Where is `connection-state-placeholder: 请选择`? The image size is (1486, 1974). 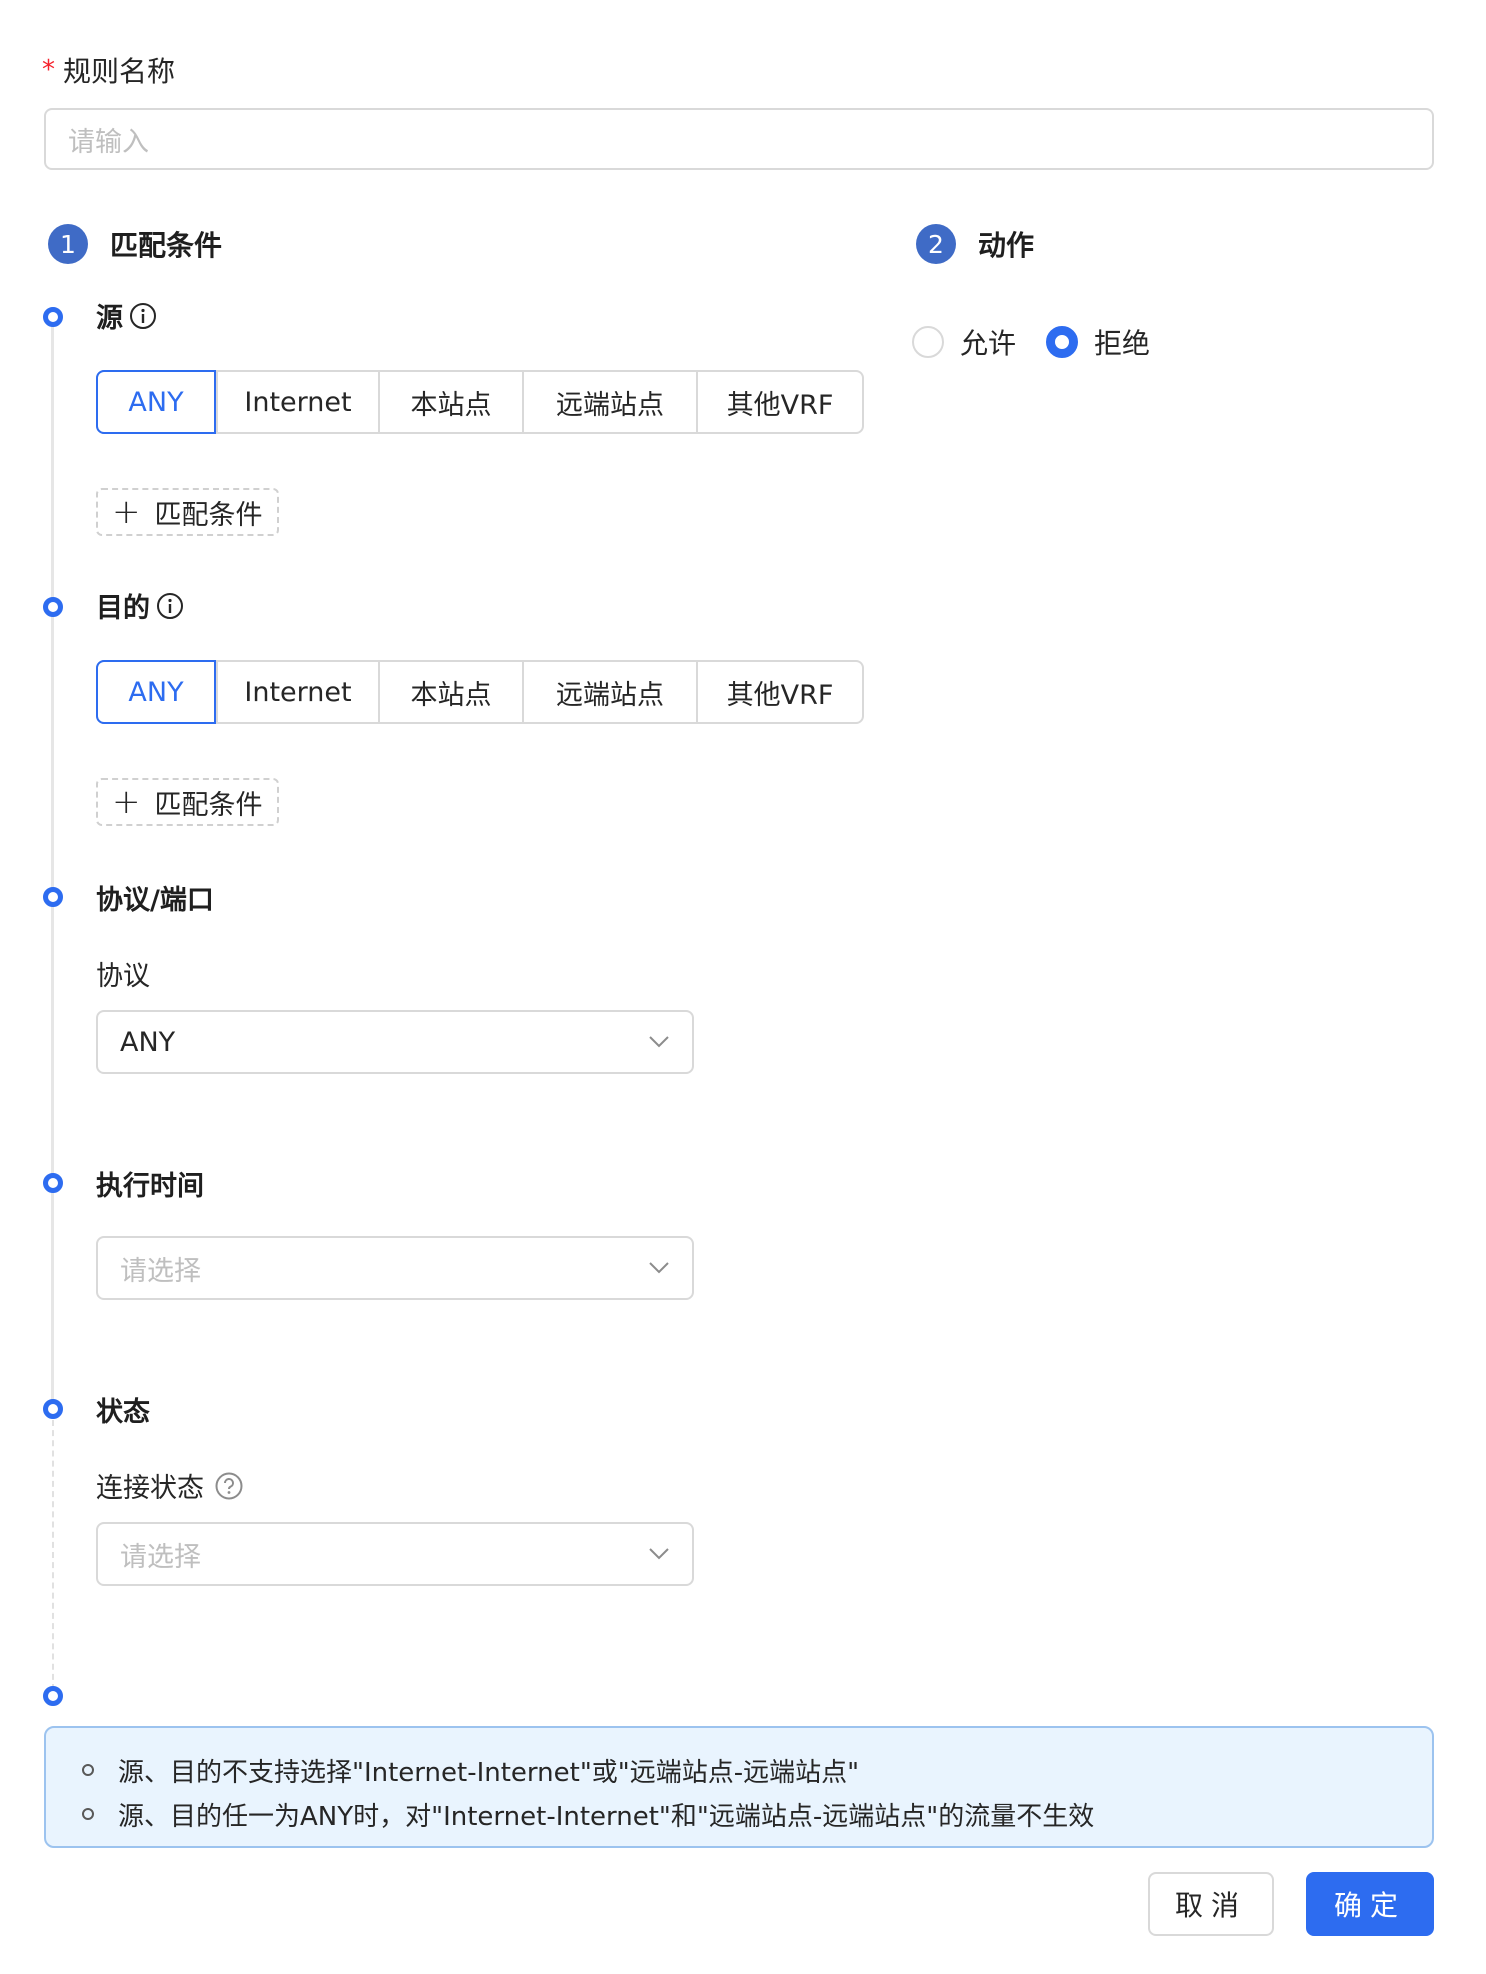
connection-state-placeholder: 请选择 is located at coordinates (160, 1557).